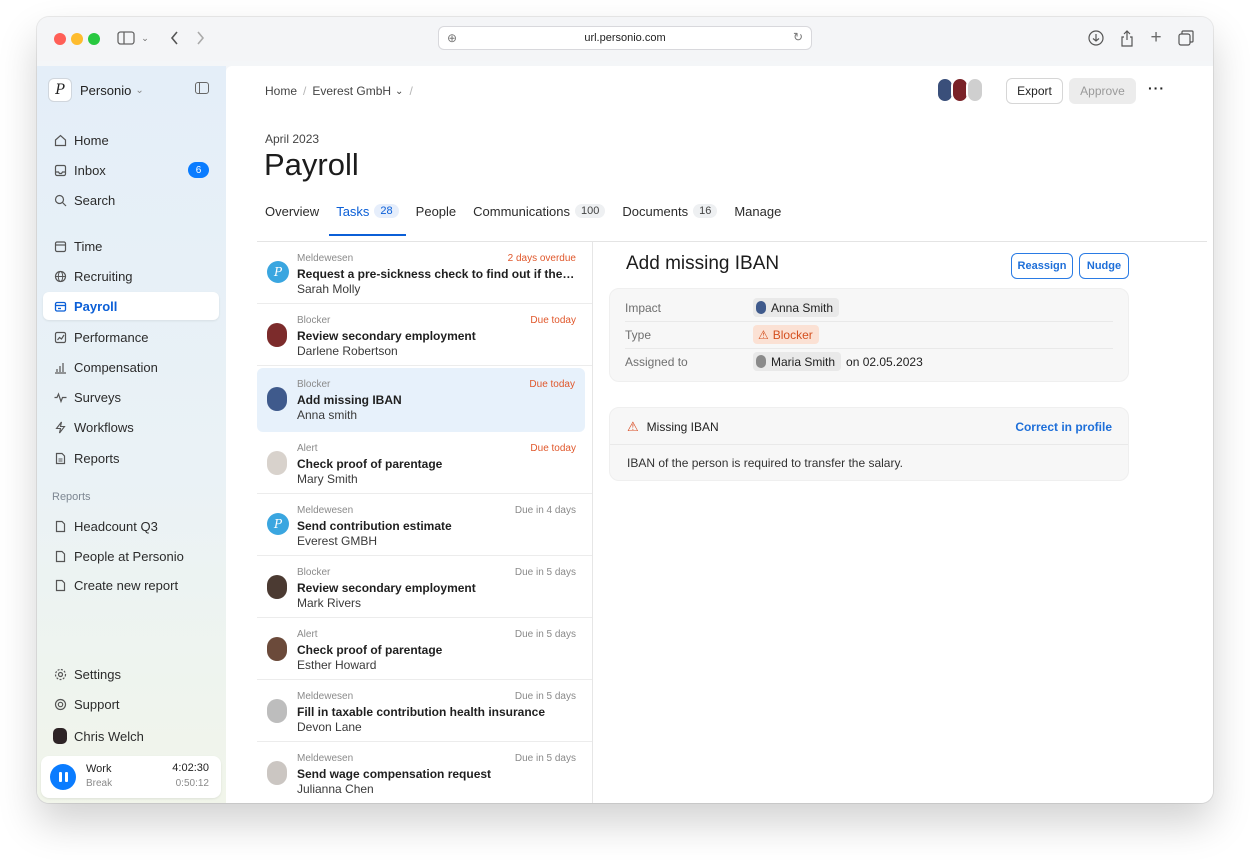  I want to click on more-options-icon: ···, so click(1156, 88).